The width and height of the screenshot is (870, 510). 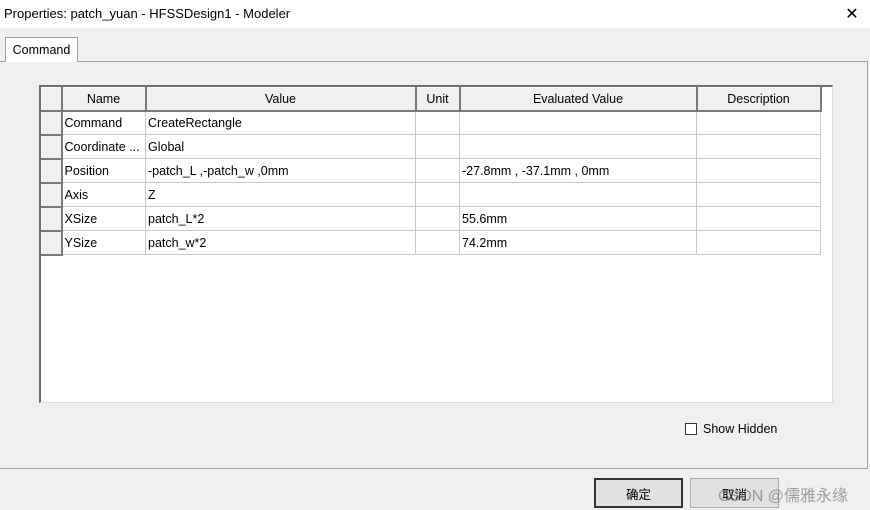 I want to click on cell-evaluated: 55.6mm, so click(x=578, y=218).